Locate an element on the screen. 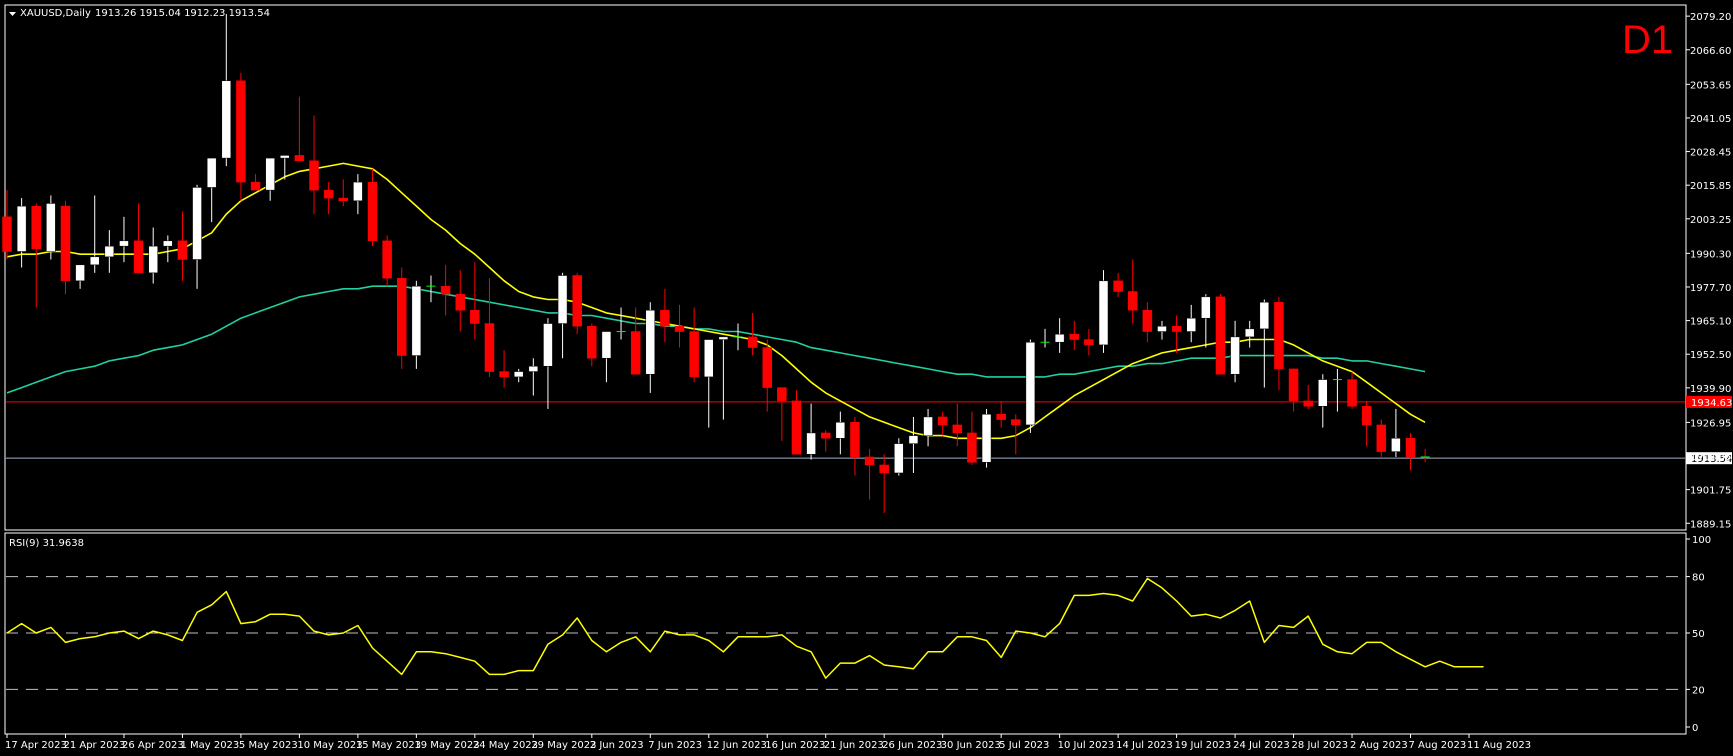 Image resolution: width=1733 pixels, height=756 pixels. price-tick-label: 1990.30 is located at coordinates (1710, 254).